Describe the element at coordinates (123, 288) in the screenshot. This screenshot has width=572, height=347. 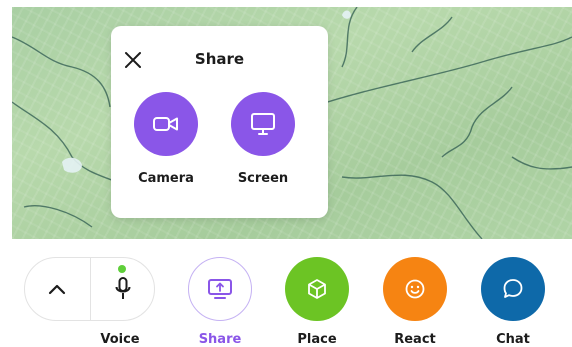
I see `microphone-icon` at that location.